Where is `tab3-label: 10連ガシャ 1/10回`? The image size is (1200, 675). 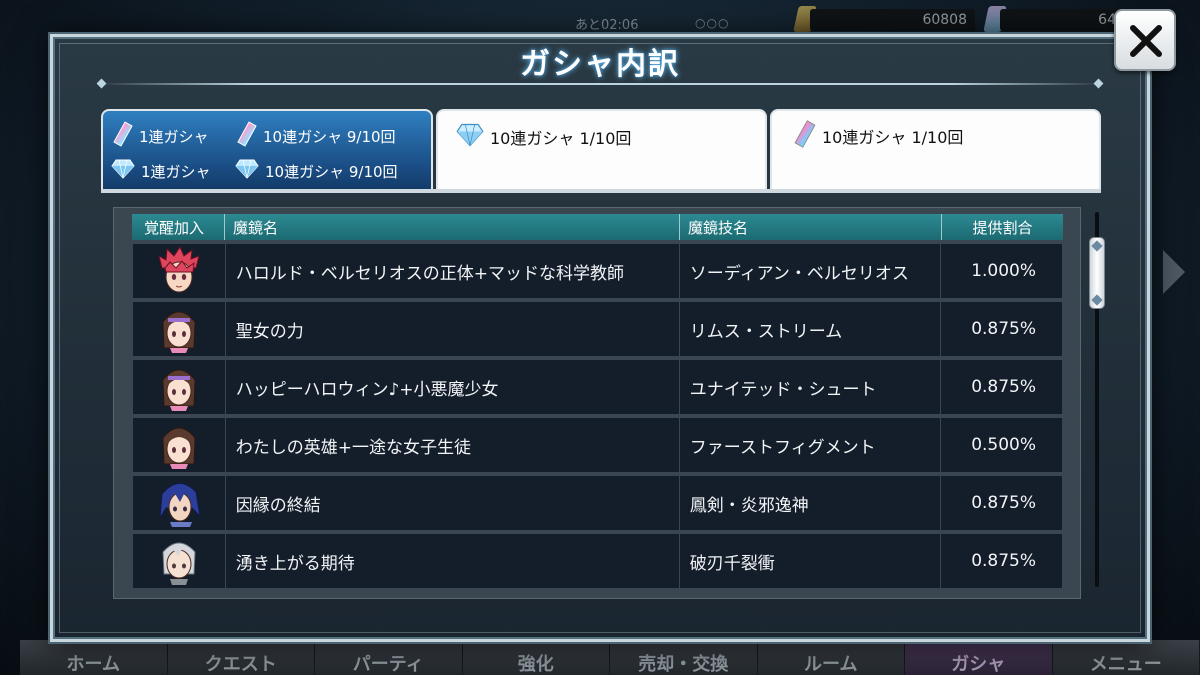
tab3-label: 10連ガシャ 1/10回 is located at coordinates (893, 137).